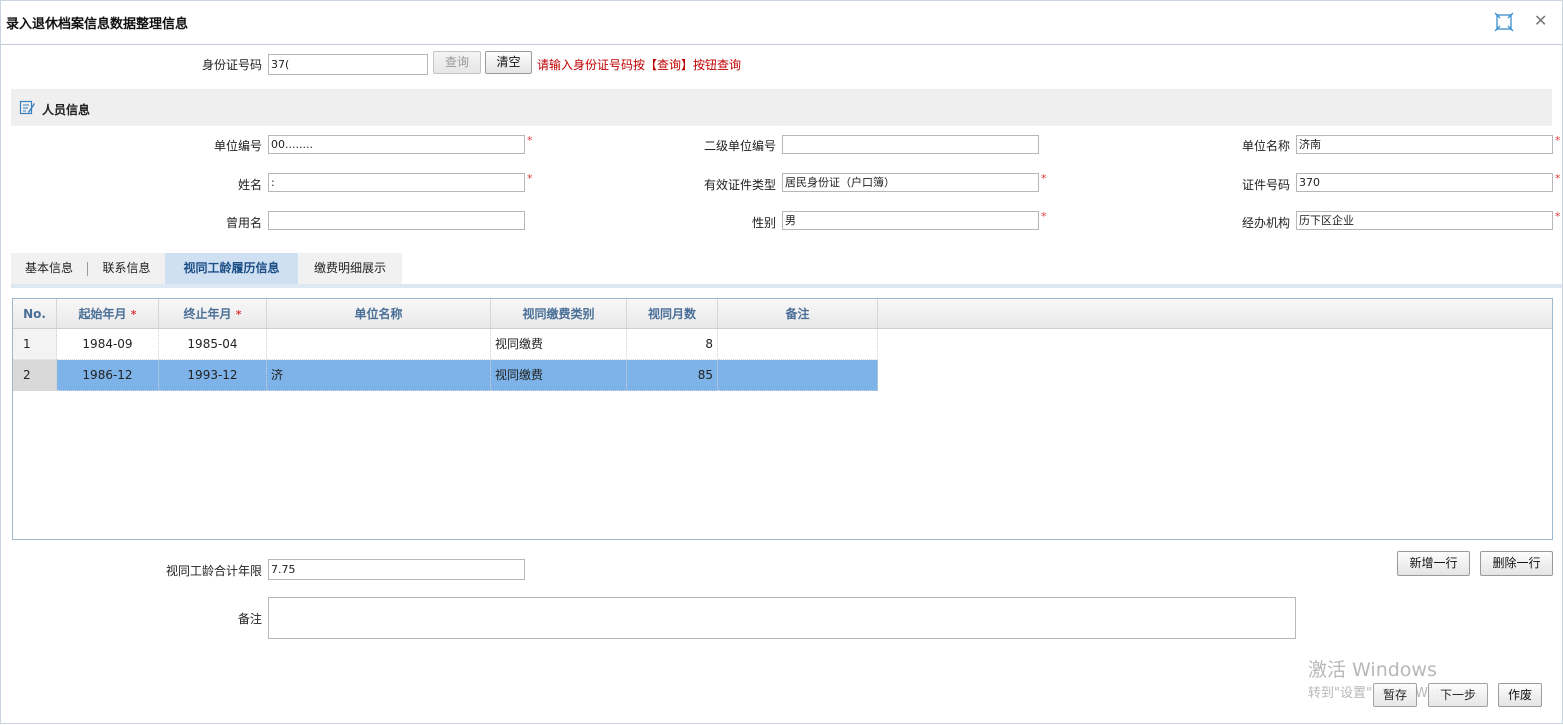 Image resolution: width=1563 pixels, height=725 pixels. I want to click on person-info-section, so click(781, 107).